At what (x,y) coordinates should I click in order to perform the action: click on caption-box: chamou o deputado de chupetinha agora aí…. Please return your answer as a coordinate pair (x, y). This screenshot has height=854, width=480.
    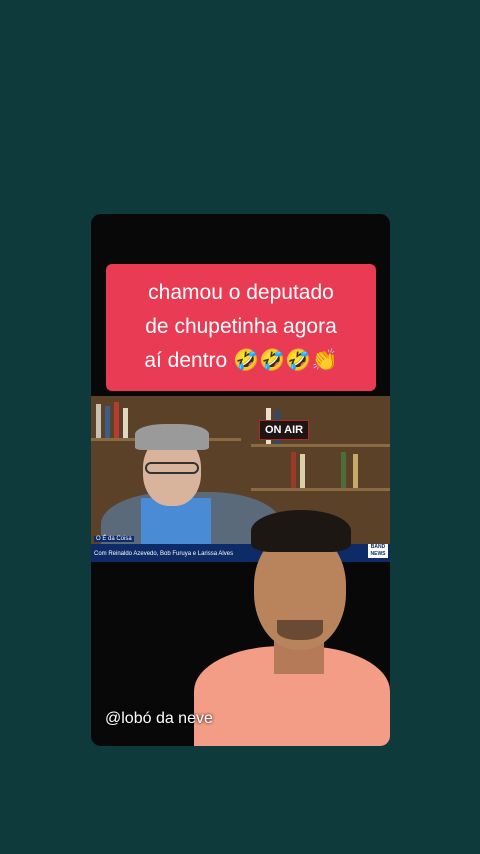
    Looking at the image, I should click on (241, 327).